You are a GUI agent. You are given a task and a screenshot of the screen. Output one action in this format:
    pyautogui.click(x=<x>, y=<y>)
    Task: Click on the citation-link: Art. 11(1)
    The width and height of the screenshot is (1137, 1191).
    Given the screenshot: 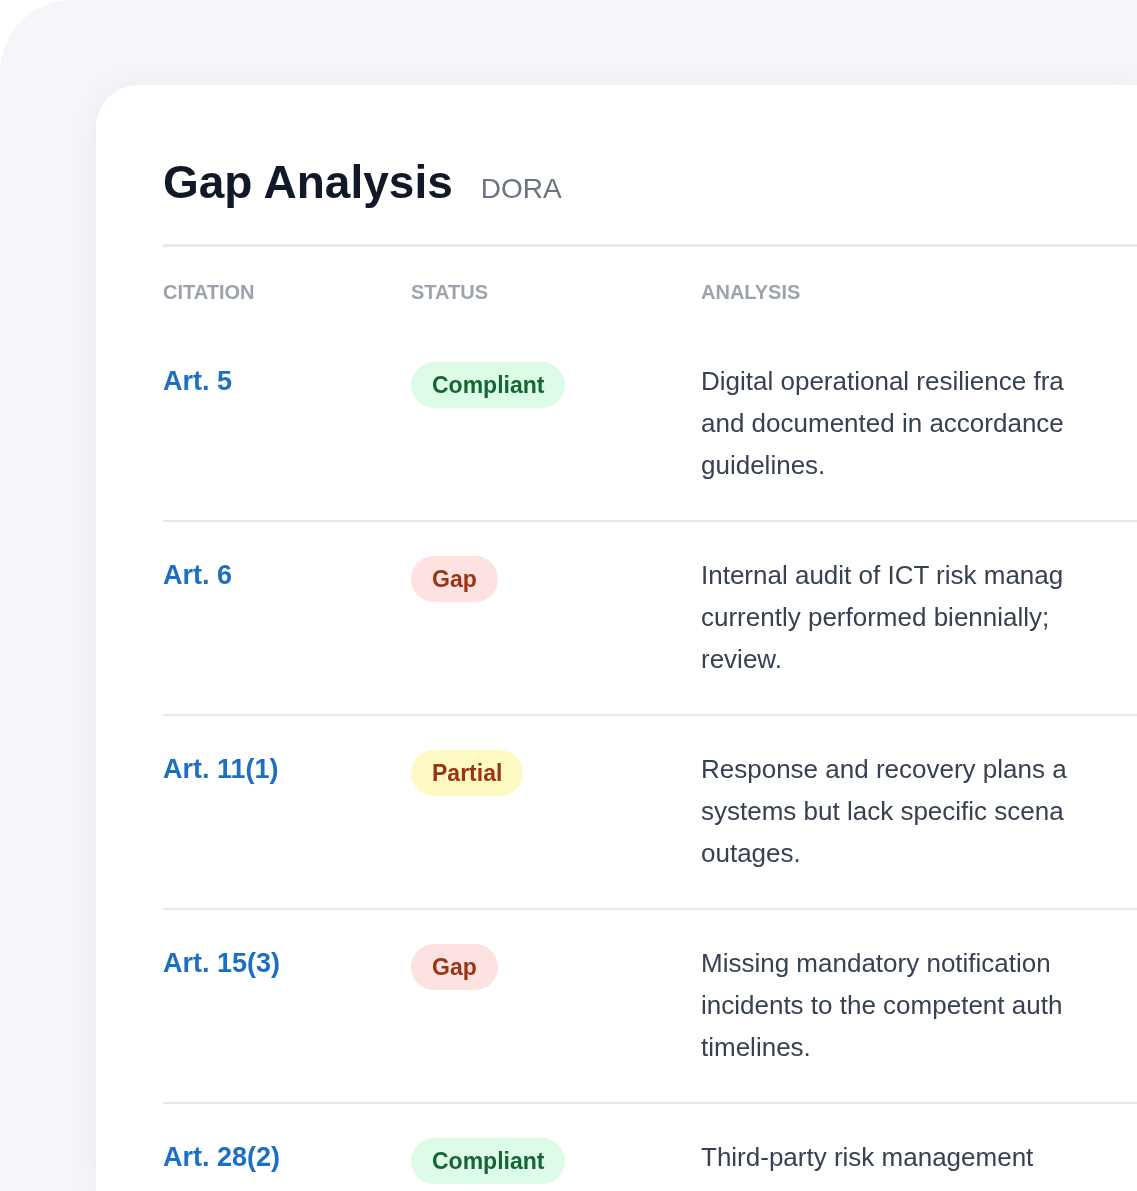 What is the action you would take?
    pyautogui.click(x=287, y=766)
    